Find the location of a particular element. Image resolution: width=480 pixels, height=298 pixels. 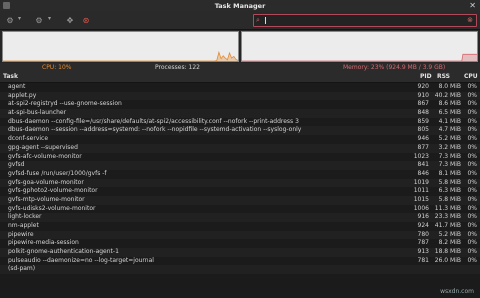

window-title: Task Manager is located at coordinates (240, 6).